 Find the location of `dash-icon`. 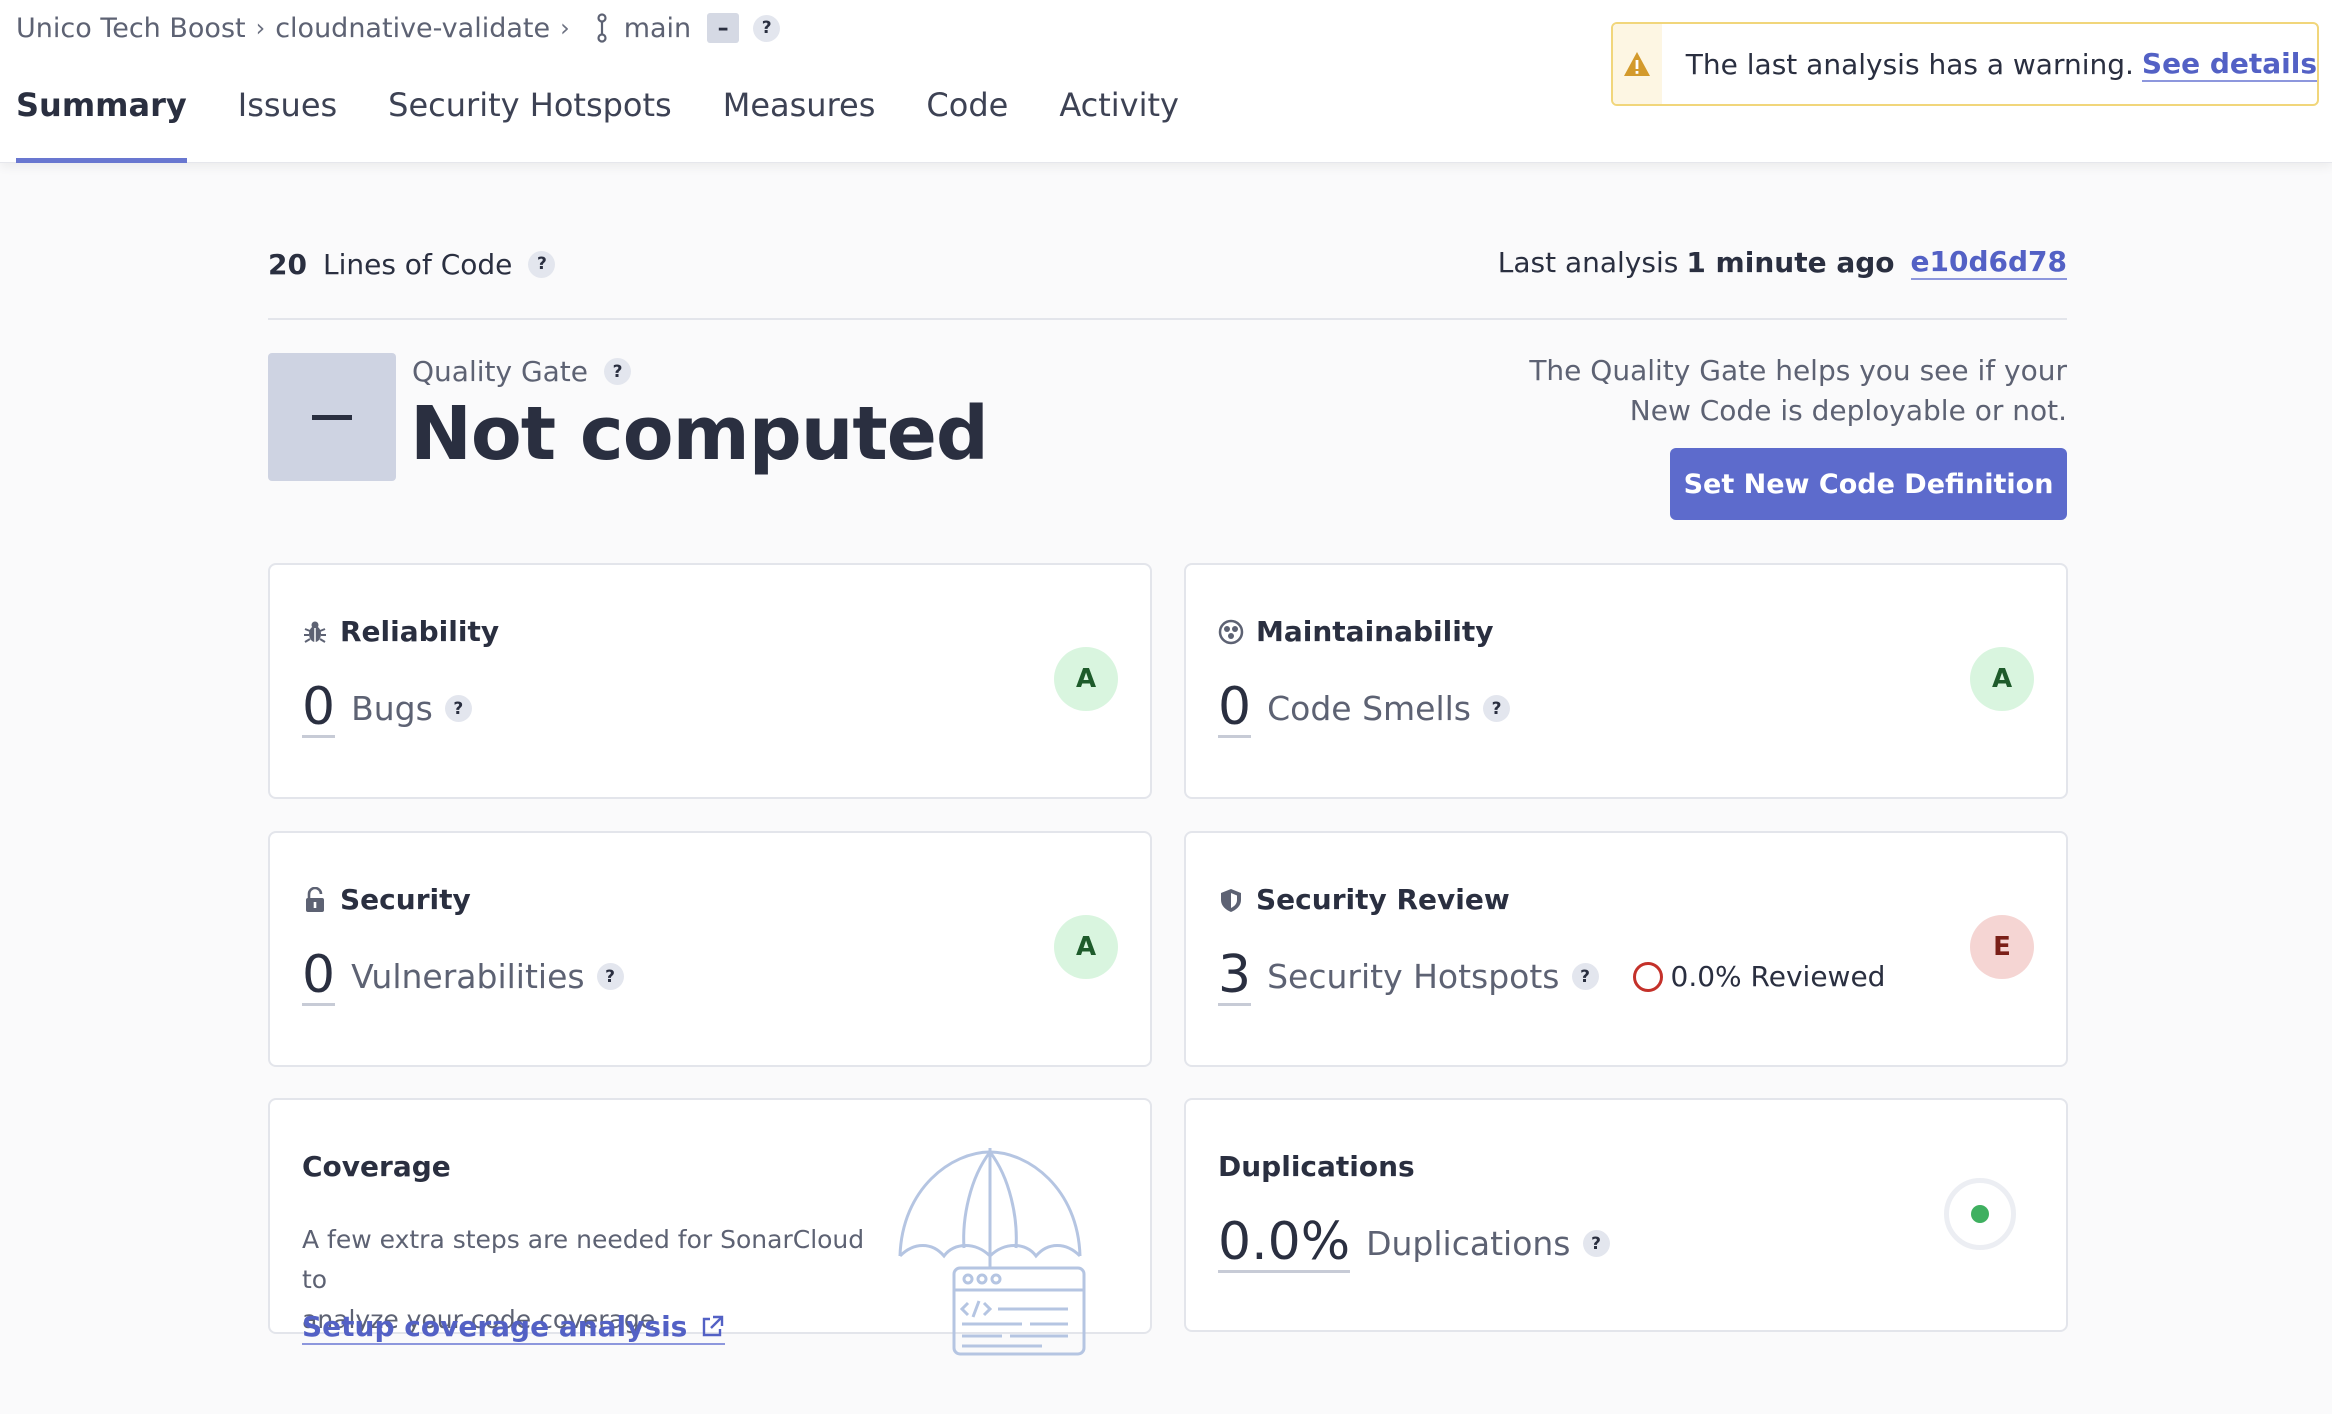

dash-icon is located at coordinates (332, 417).